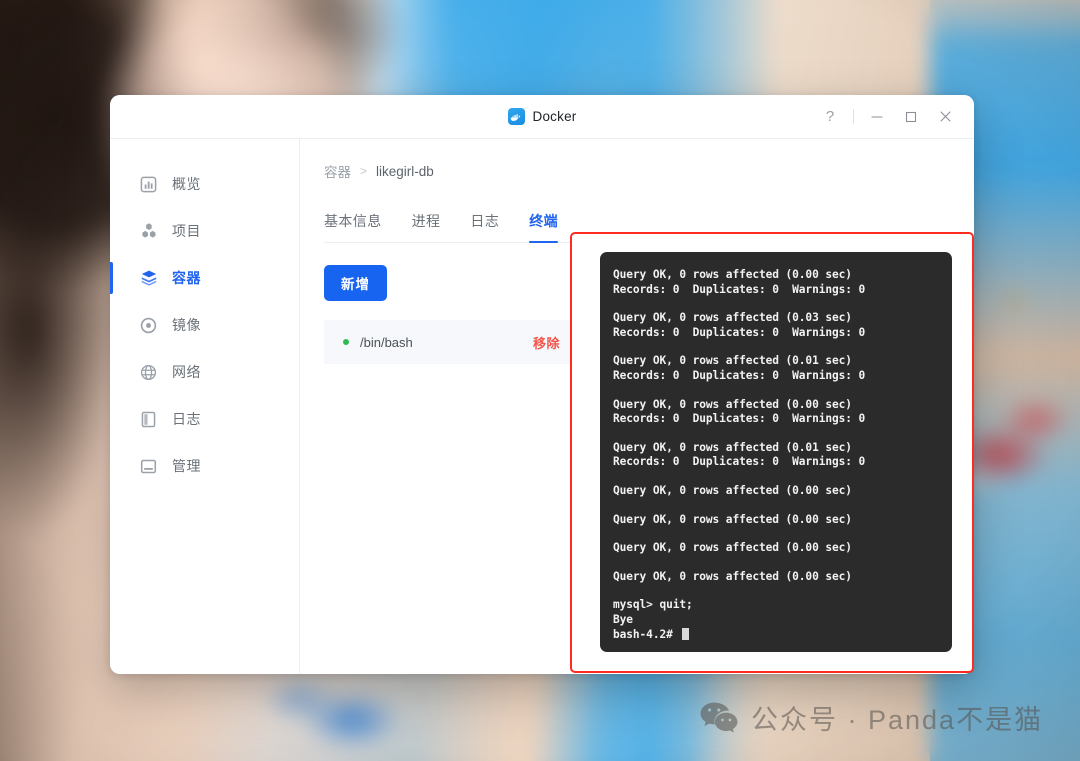 The width and height of the screenshot is (1080, 761). I want to click on breadcrumb: 容器 > likegirl-db, so click(636, 171).